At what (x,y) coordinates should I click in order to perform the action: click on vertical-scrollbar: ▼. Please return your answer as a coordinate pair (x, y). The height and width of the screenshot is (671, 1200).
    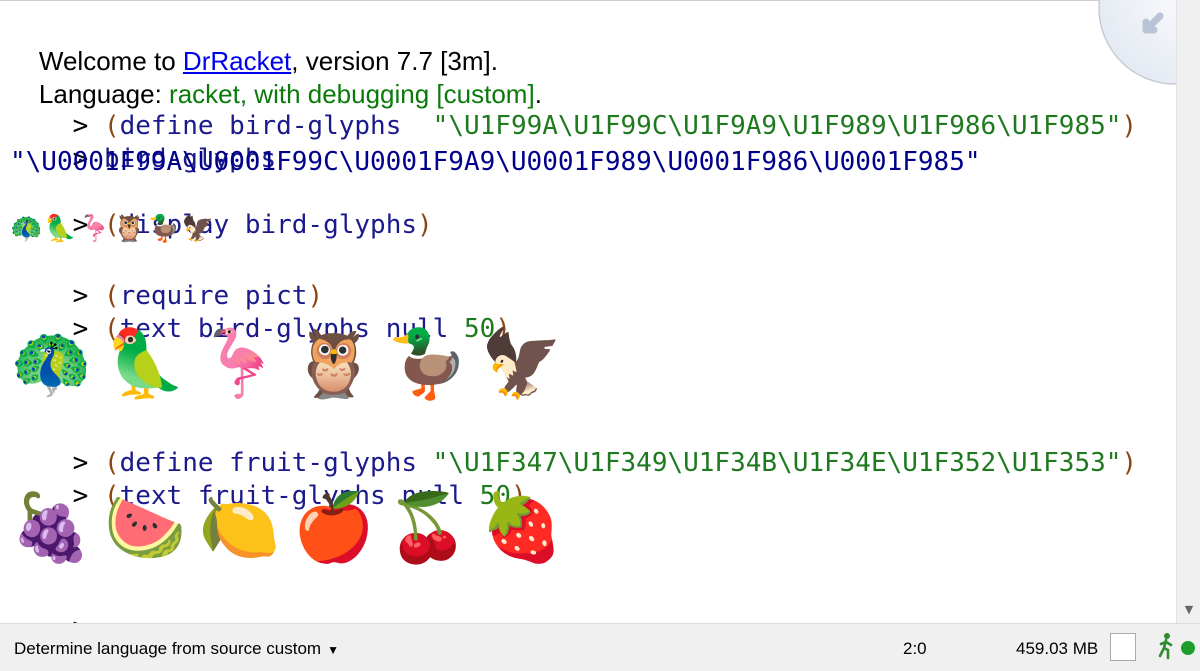
    Looking at the image, I should click on (1188, 311).